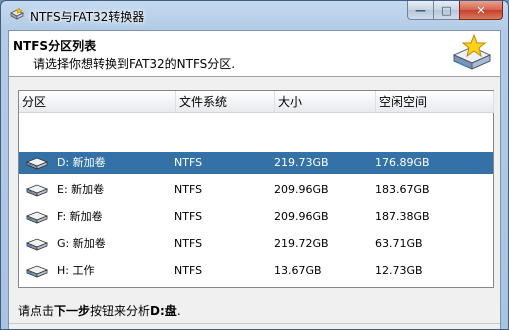 The height and width of the screenshot is (330, 509). Describe the element at coordinates (301, 243) in the screenshot. I see `size-value: 219.72GB` at that location.